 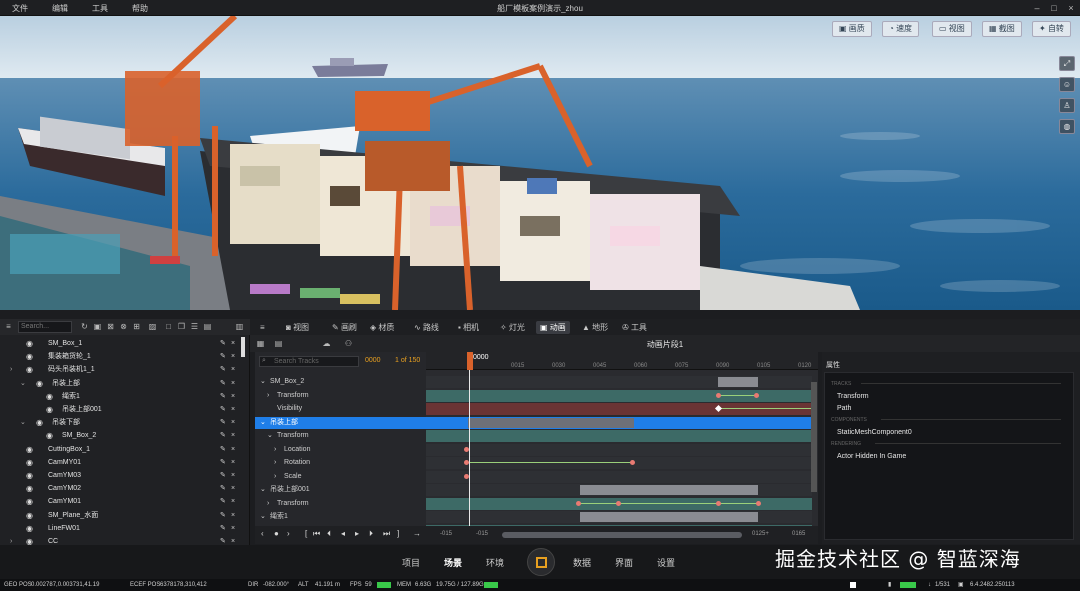 What do you see at coordinates (340, 463) in the screenshot?
I see `track-row: › Rotation` at bounding box center [340, 463].